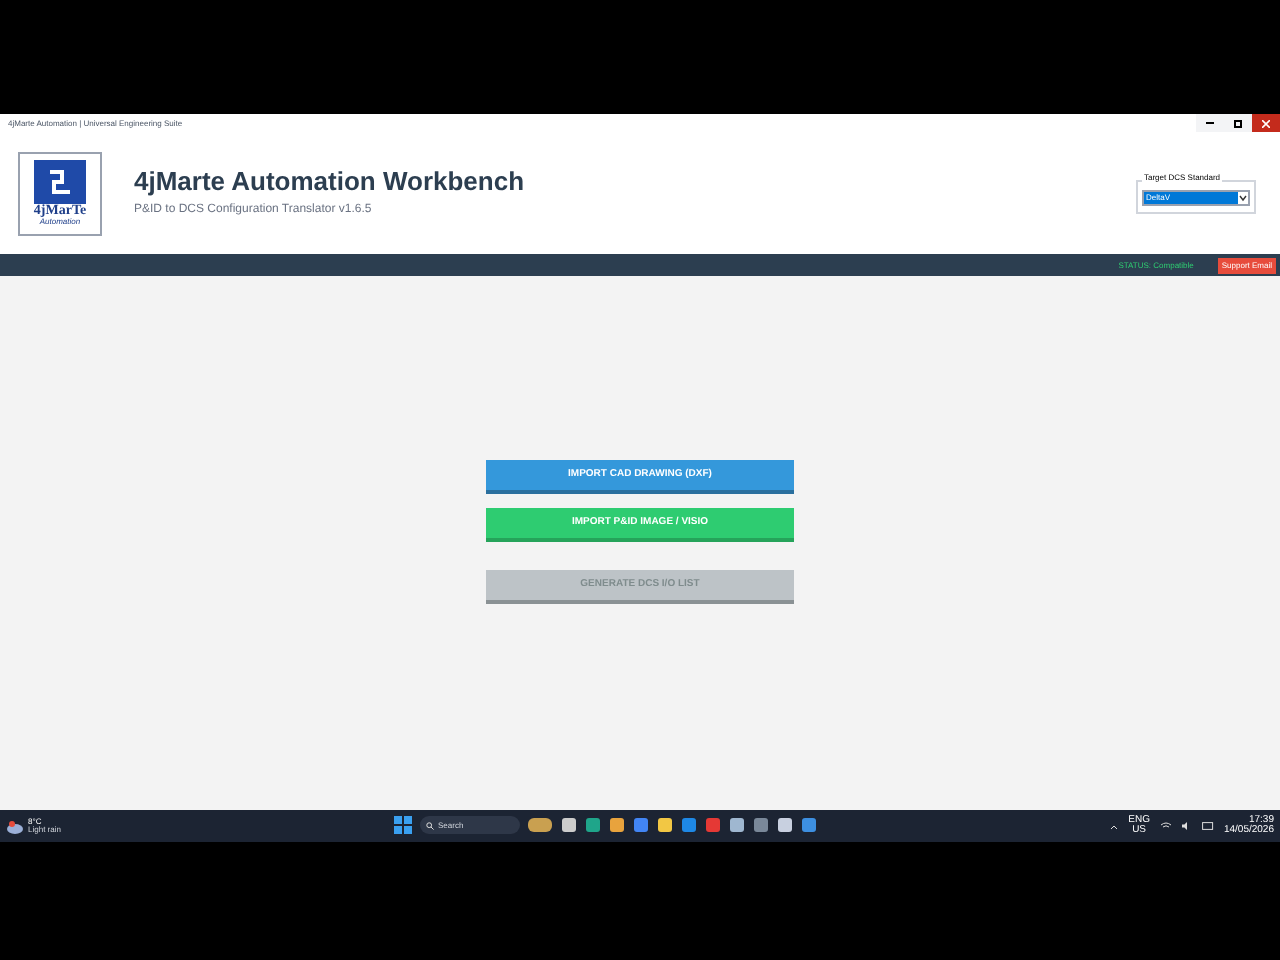  What do you see at coordinates (403, 825) in the screenshot?
I see `start-icon` at bounding box center [403, 825].